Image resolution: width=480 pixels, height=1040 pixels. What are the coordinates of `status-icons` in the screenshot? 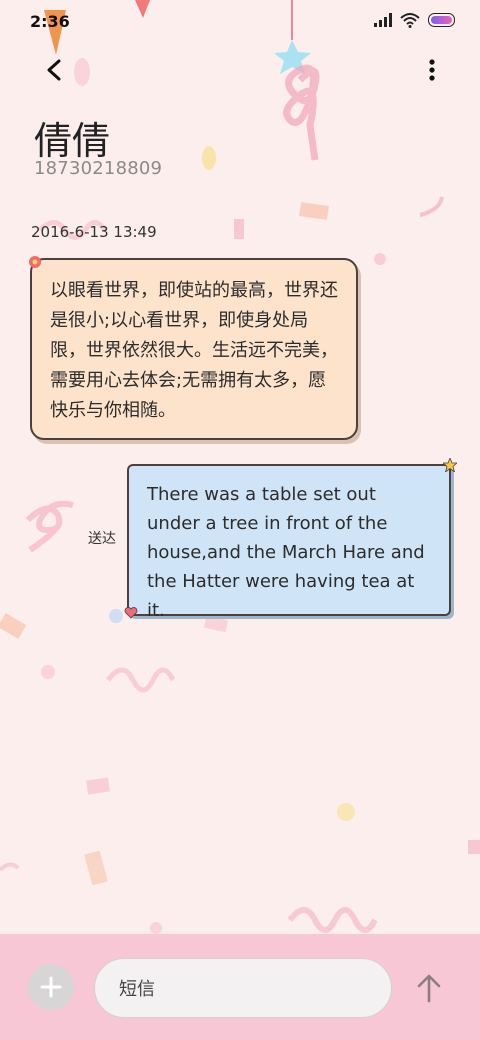 It's located at (415, 20).